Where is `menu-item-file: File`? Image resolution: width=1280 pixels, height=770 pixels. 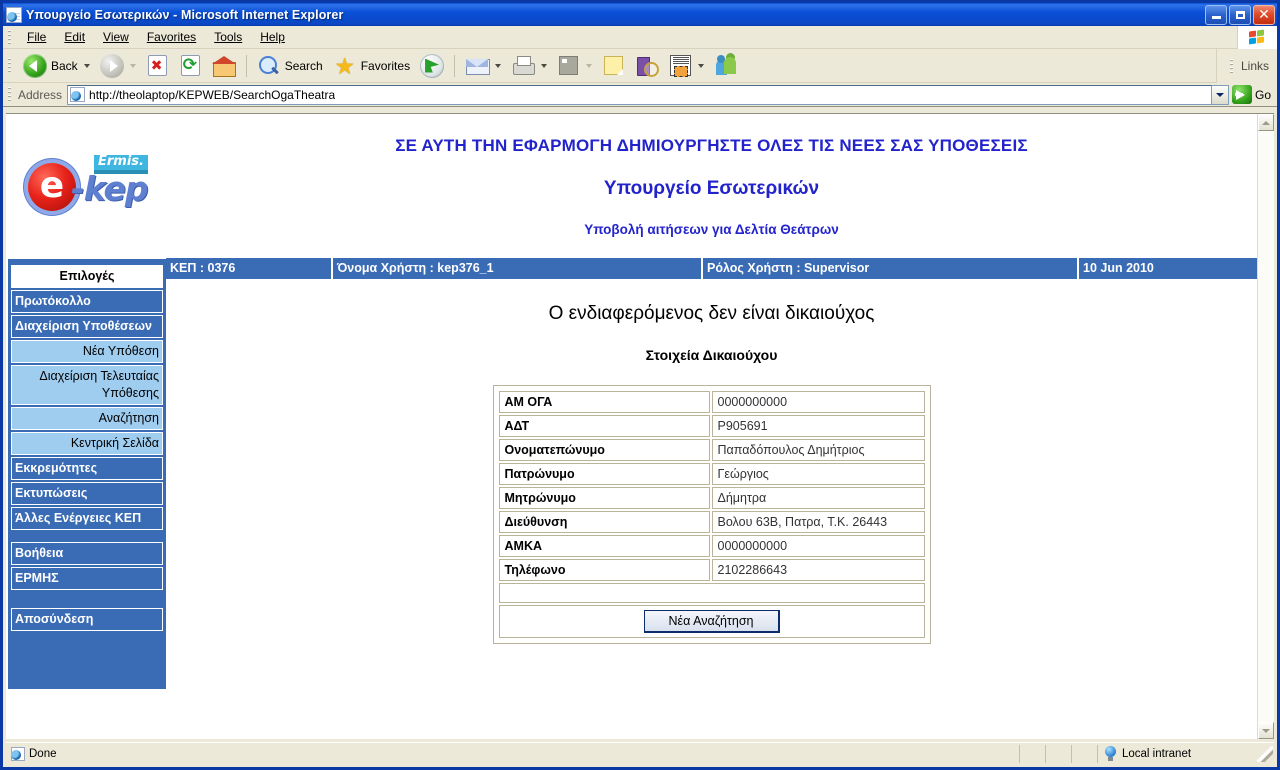
menu-item-file: File is located at coordinates (36, 37).